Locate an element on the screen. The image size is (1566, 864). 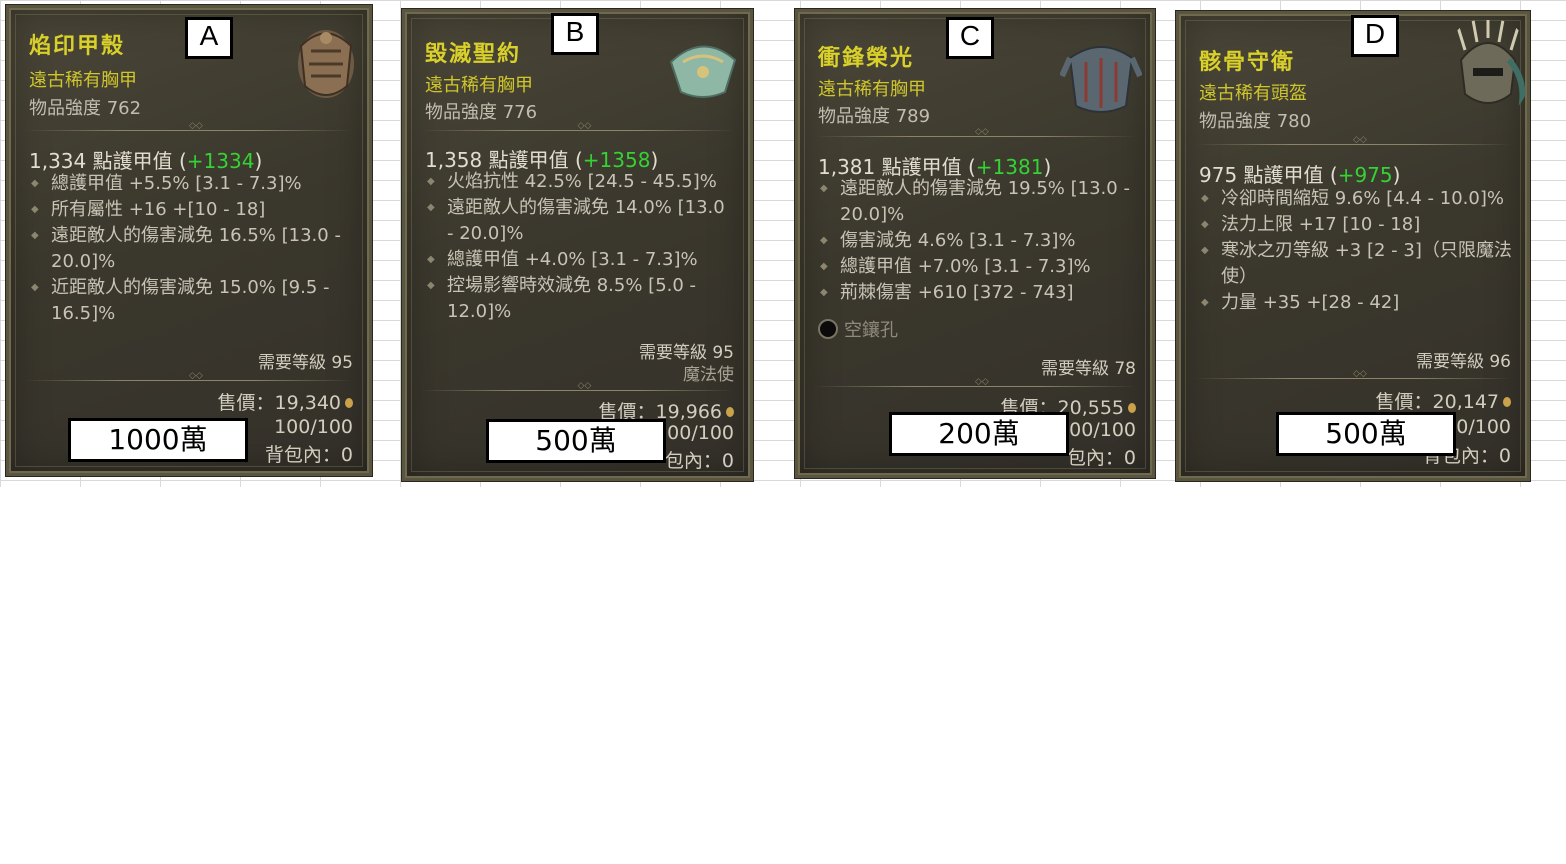
affix: 近距敵人的傷害減免 15.0% [9.5 - 16.5]% is located at coordinates (192, 301).